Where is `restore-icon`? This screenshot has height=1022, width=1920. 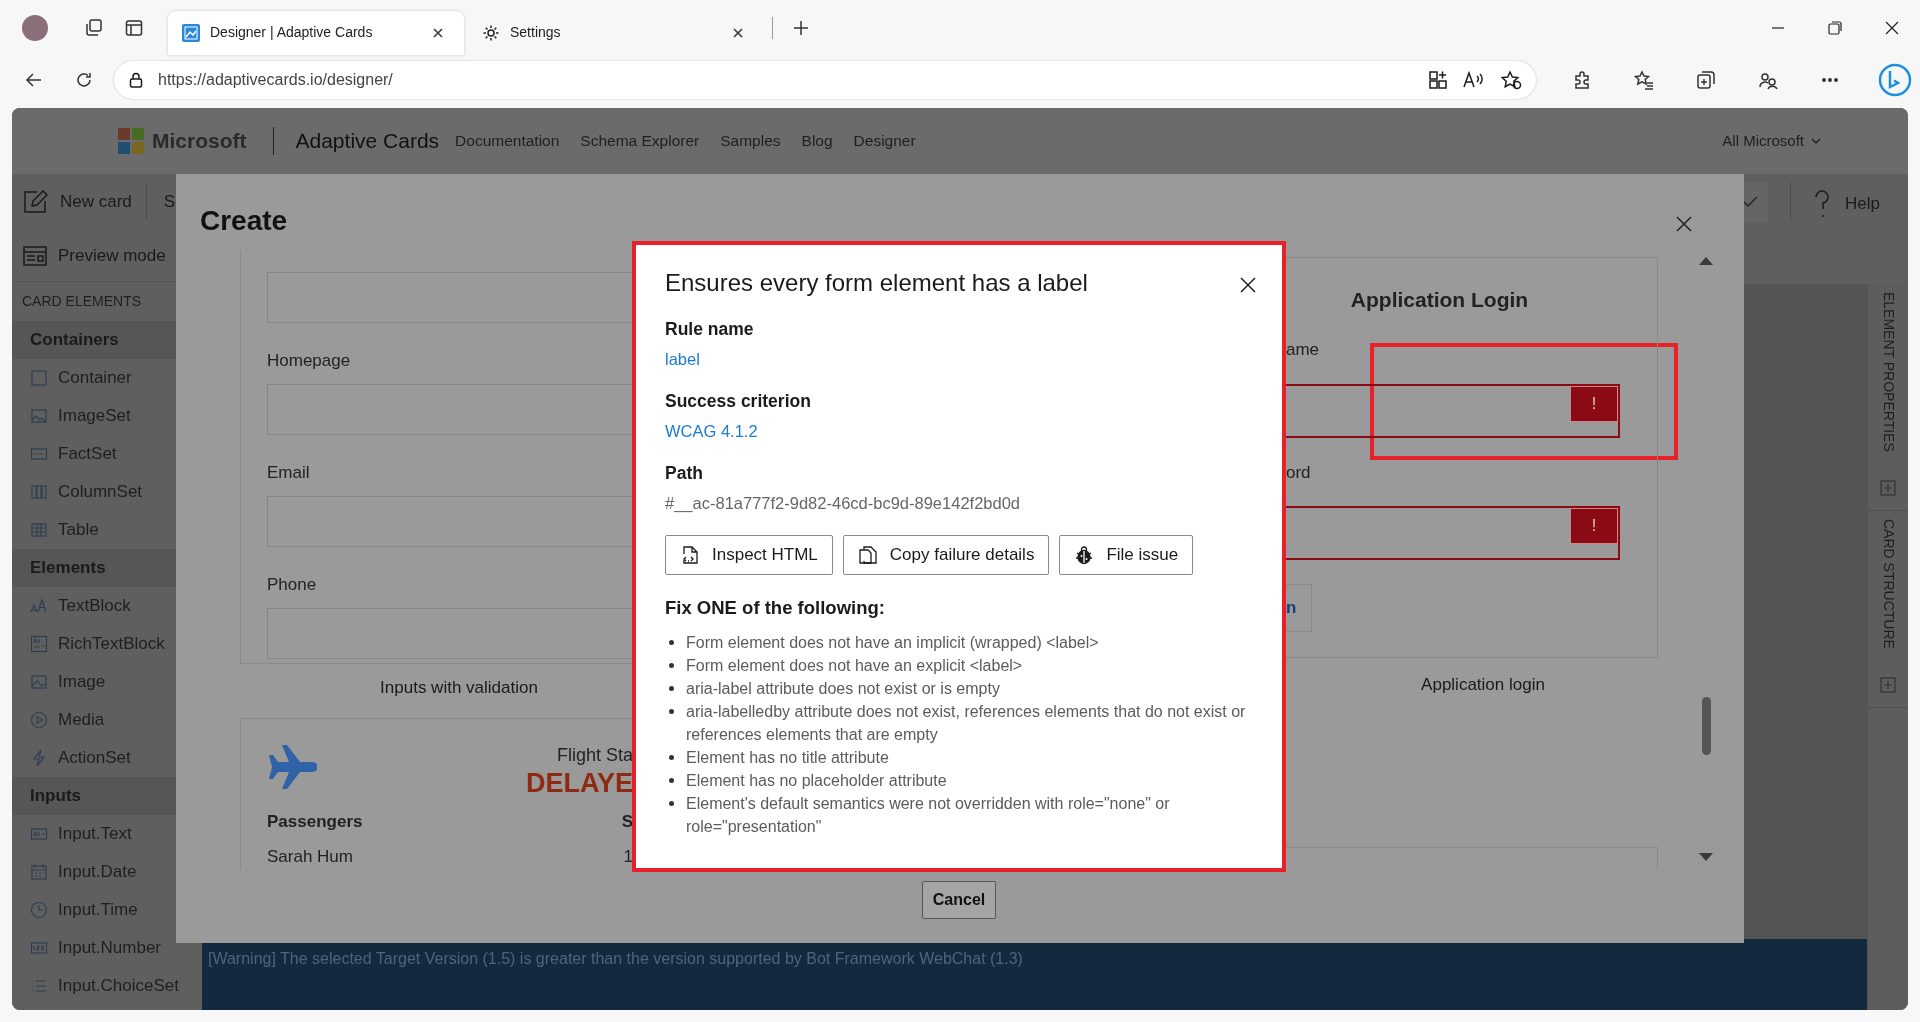 restore-icon is located at coordinates (1834, 27).